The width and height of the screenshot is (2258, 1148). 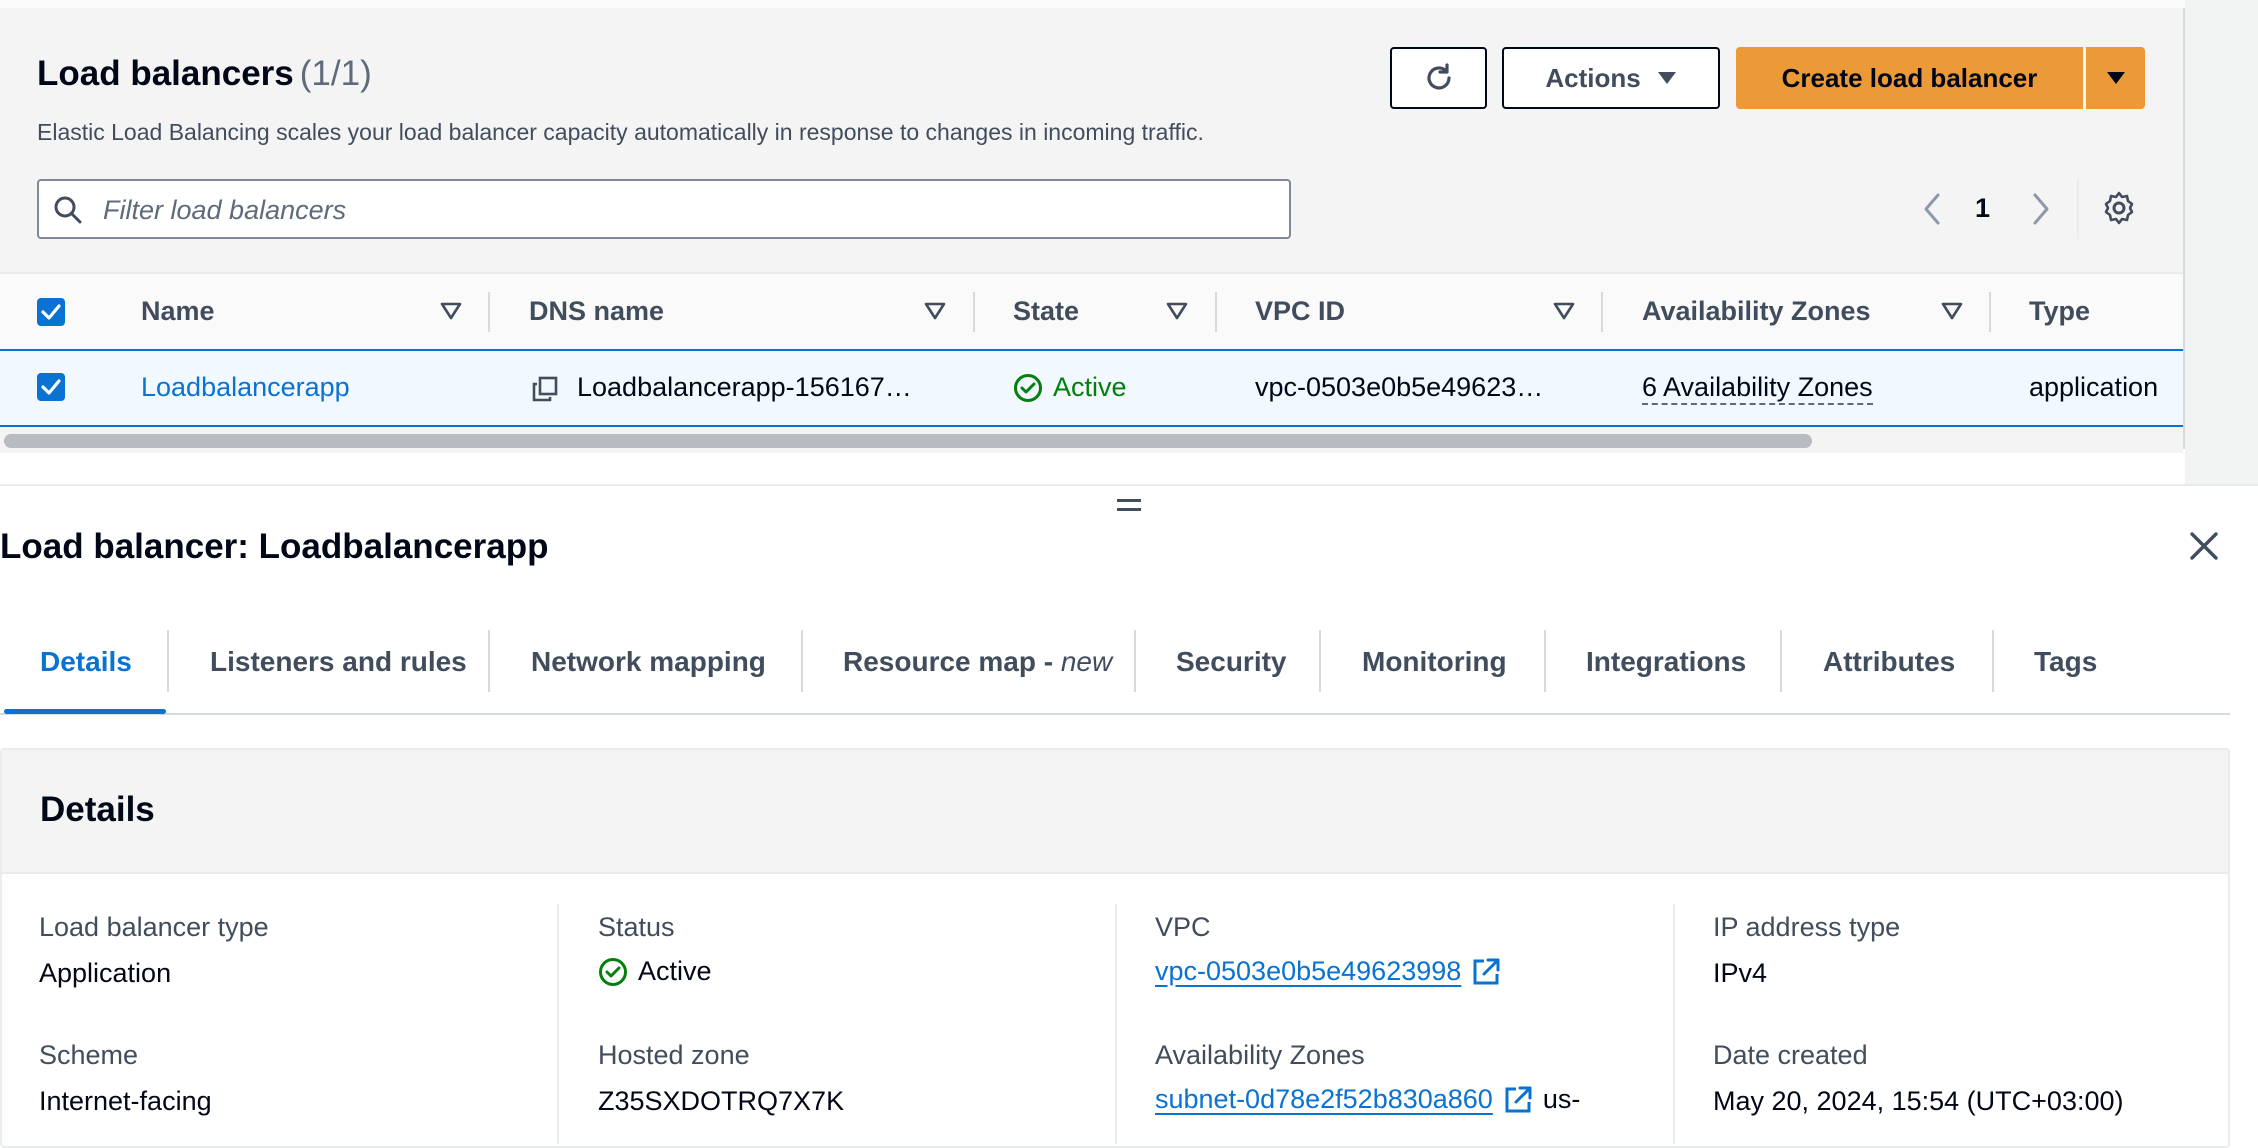 What do you see at coordinates (1889, 662) in the screenshot?
I see `tab-attributes: Attributes` at bounding box center [1889, 662].